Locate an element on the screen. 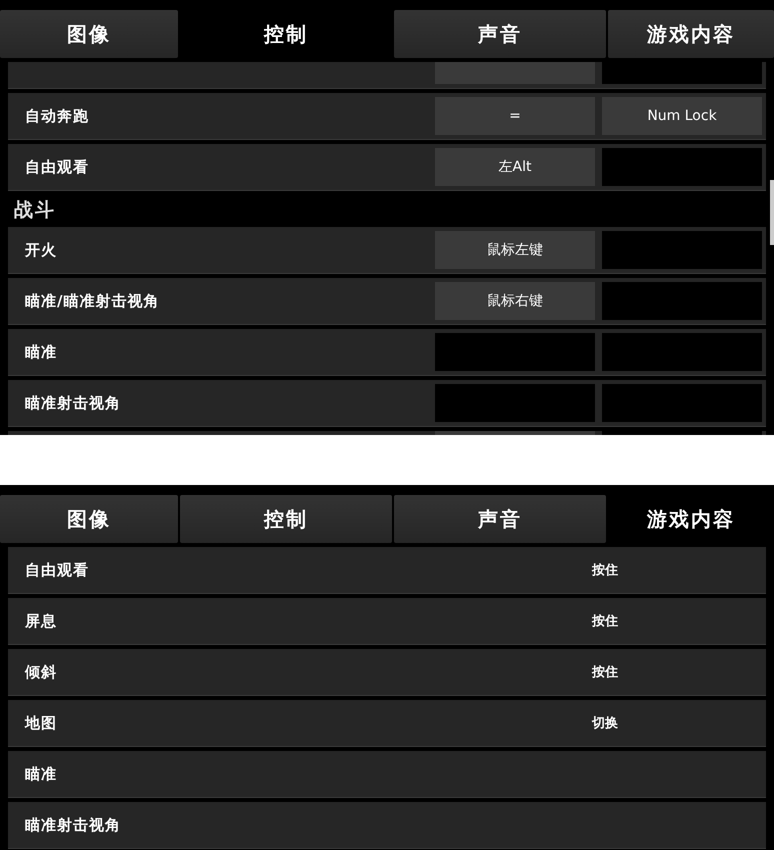 Image resolution: width=774 pixels, height=850 pixels. action-label: 瞄准 is located at coordinates (41, 352).